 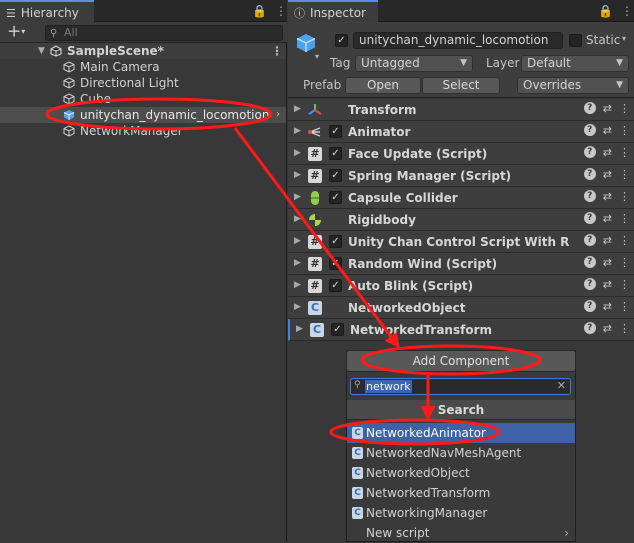 I want to click on prefab-select-button: Select, so click(x=461, y=85).